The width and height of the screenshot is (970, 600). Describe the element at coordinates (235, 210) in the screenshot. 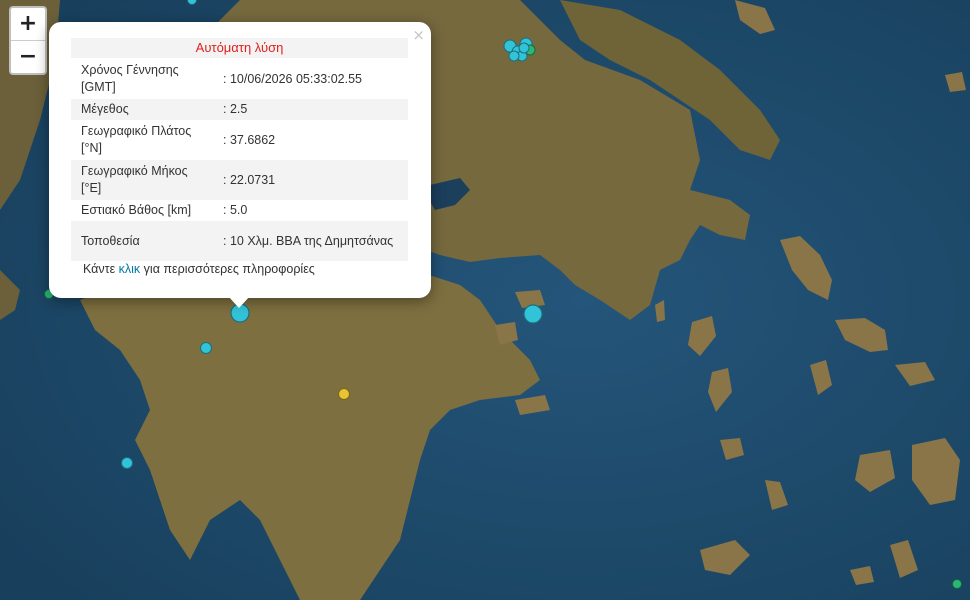

I see `detail-value: : 5.0` at that location.